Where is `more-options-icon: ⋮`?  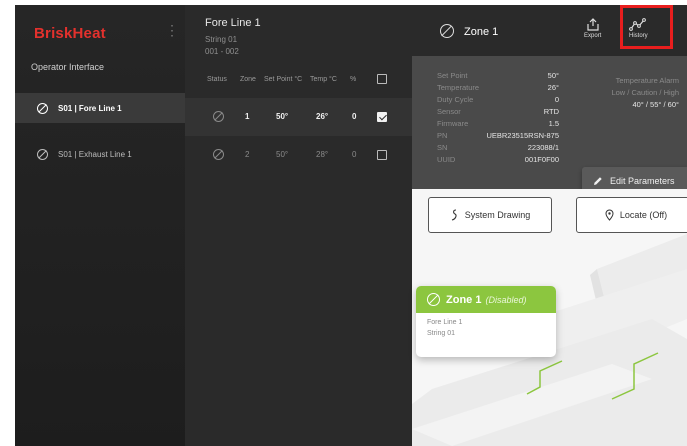
more-options-icon: ⋮ is located at coordinates (172, 30).